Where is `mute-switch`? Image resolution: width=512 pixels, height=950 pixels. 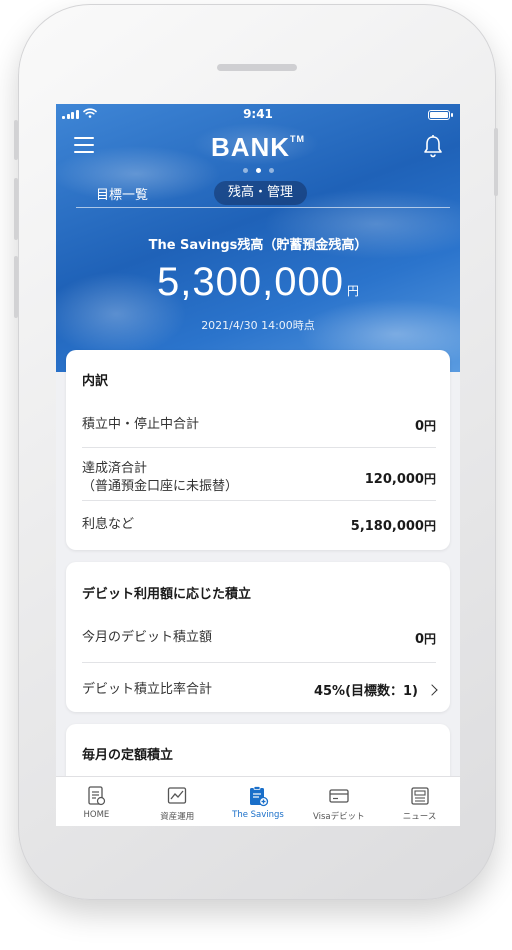
mute-switch is located at coordinates (16, 140).